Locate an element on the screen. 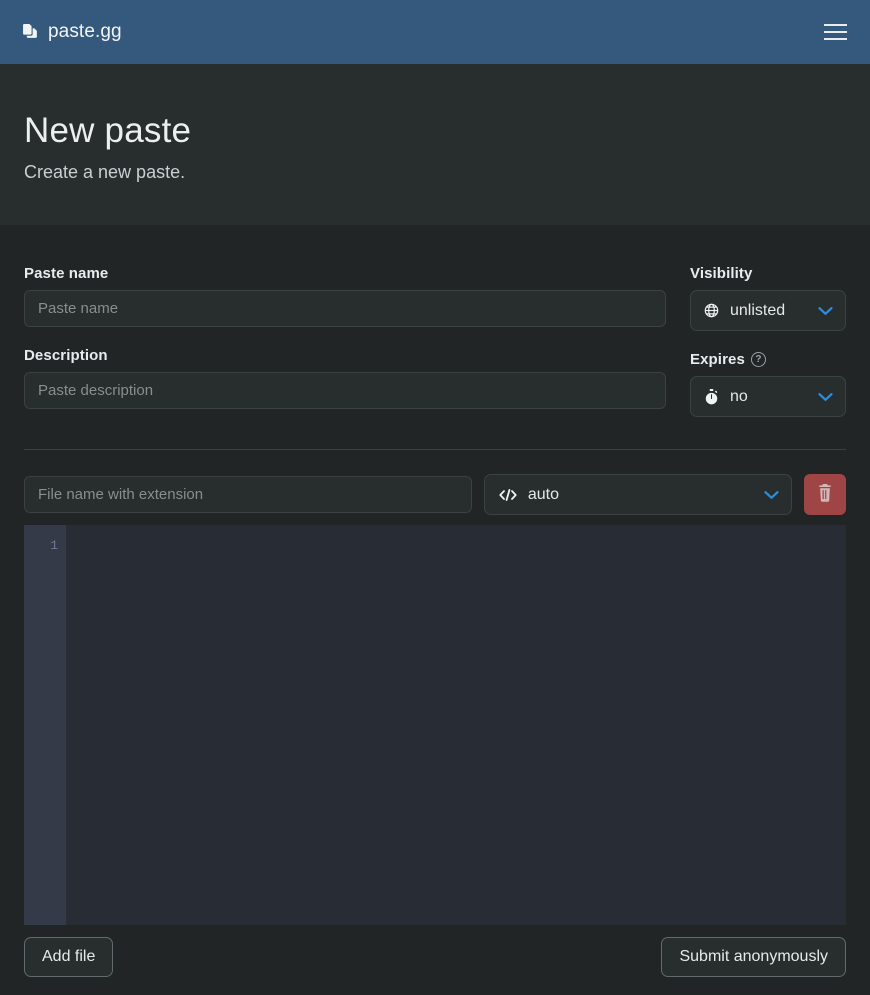 The width and height of the screenshot is (870, 995). line-number: 1 is located at coordinates (54, 545).